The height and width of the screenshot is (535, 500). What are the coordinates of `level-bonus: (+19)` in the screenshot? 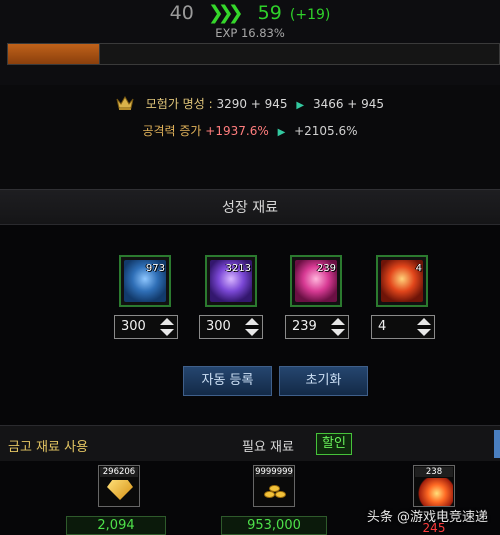 It's located at (310, 15).